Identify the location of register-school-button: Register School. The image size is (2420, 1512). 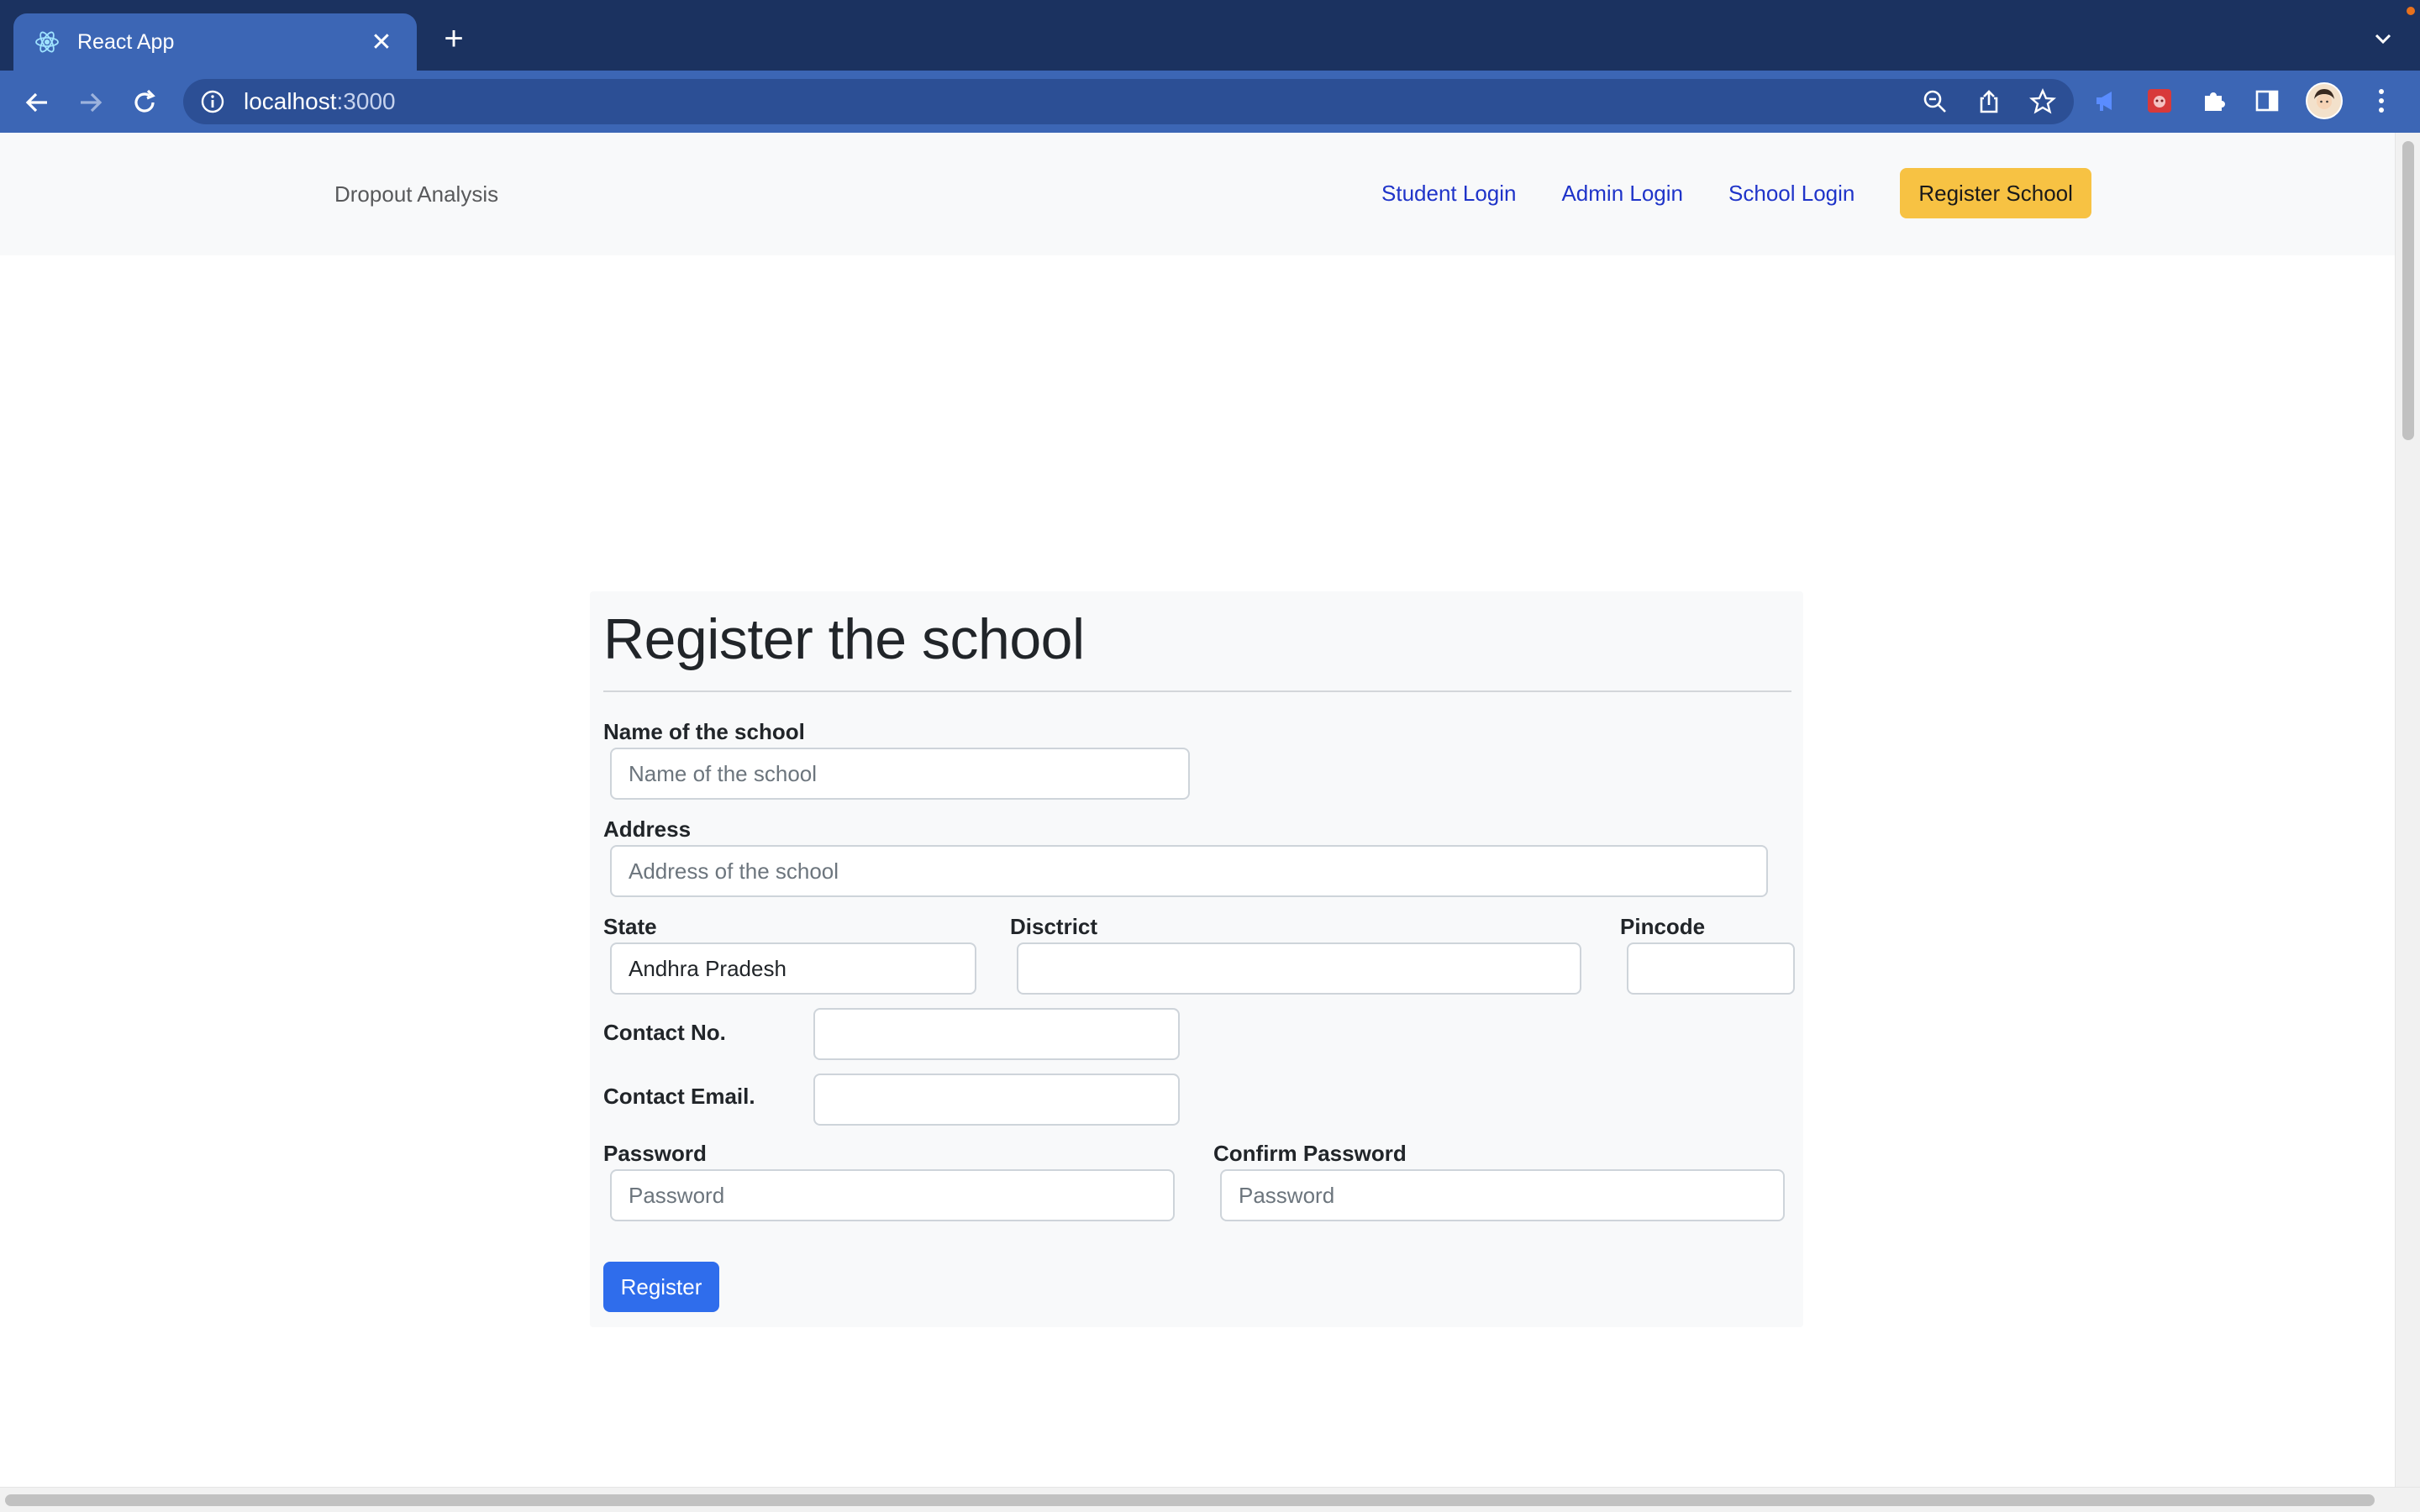
(1995, 193).